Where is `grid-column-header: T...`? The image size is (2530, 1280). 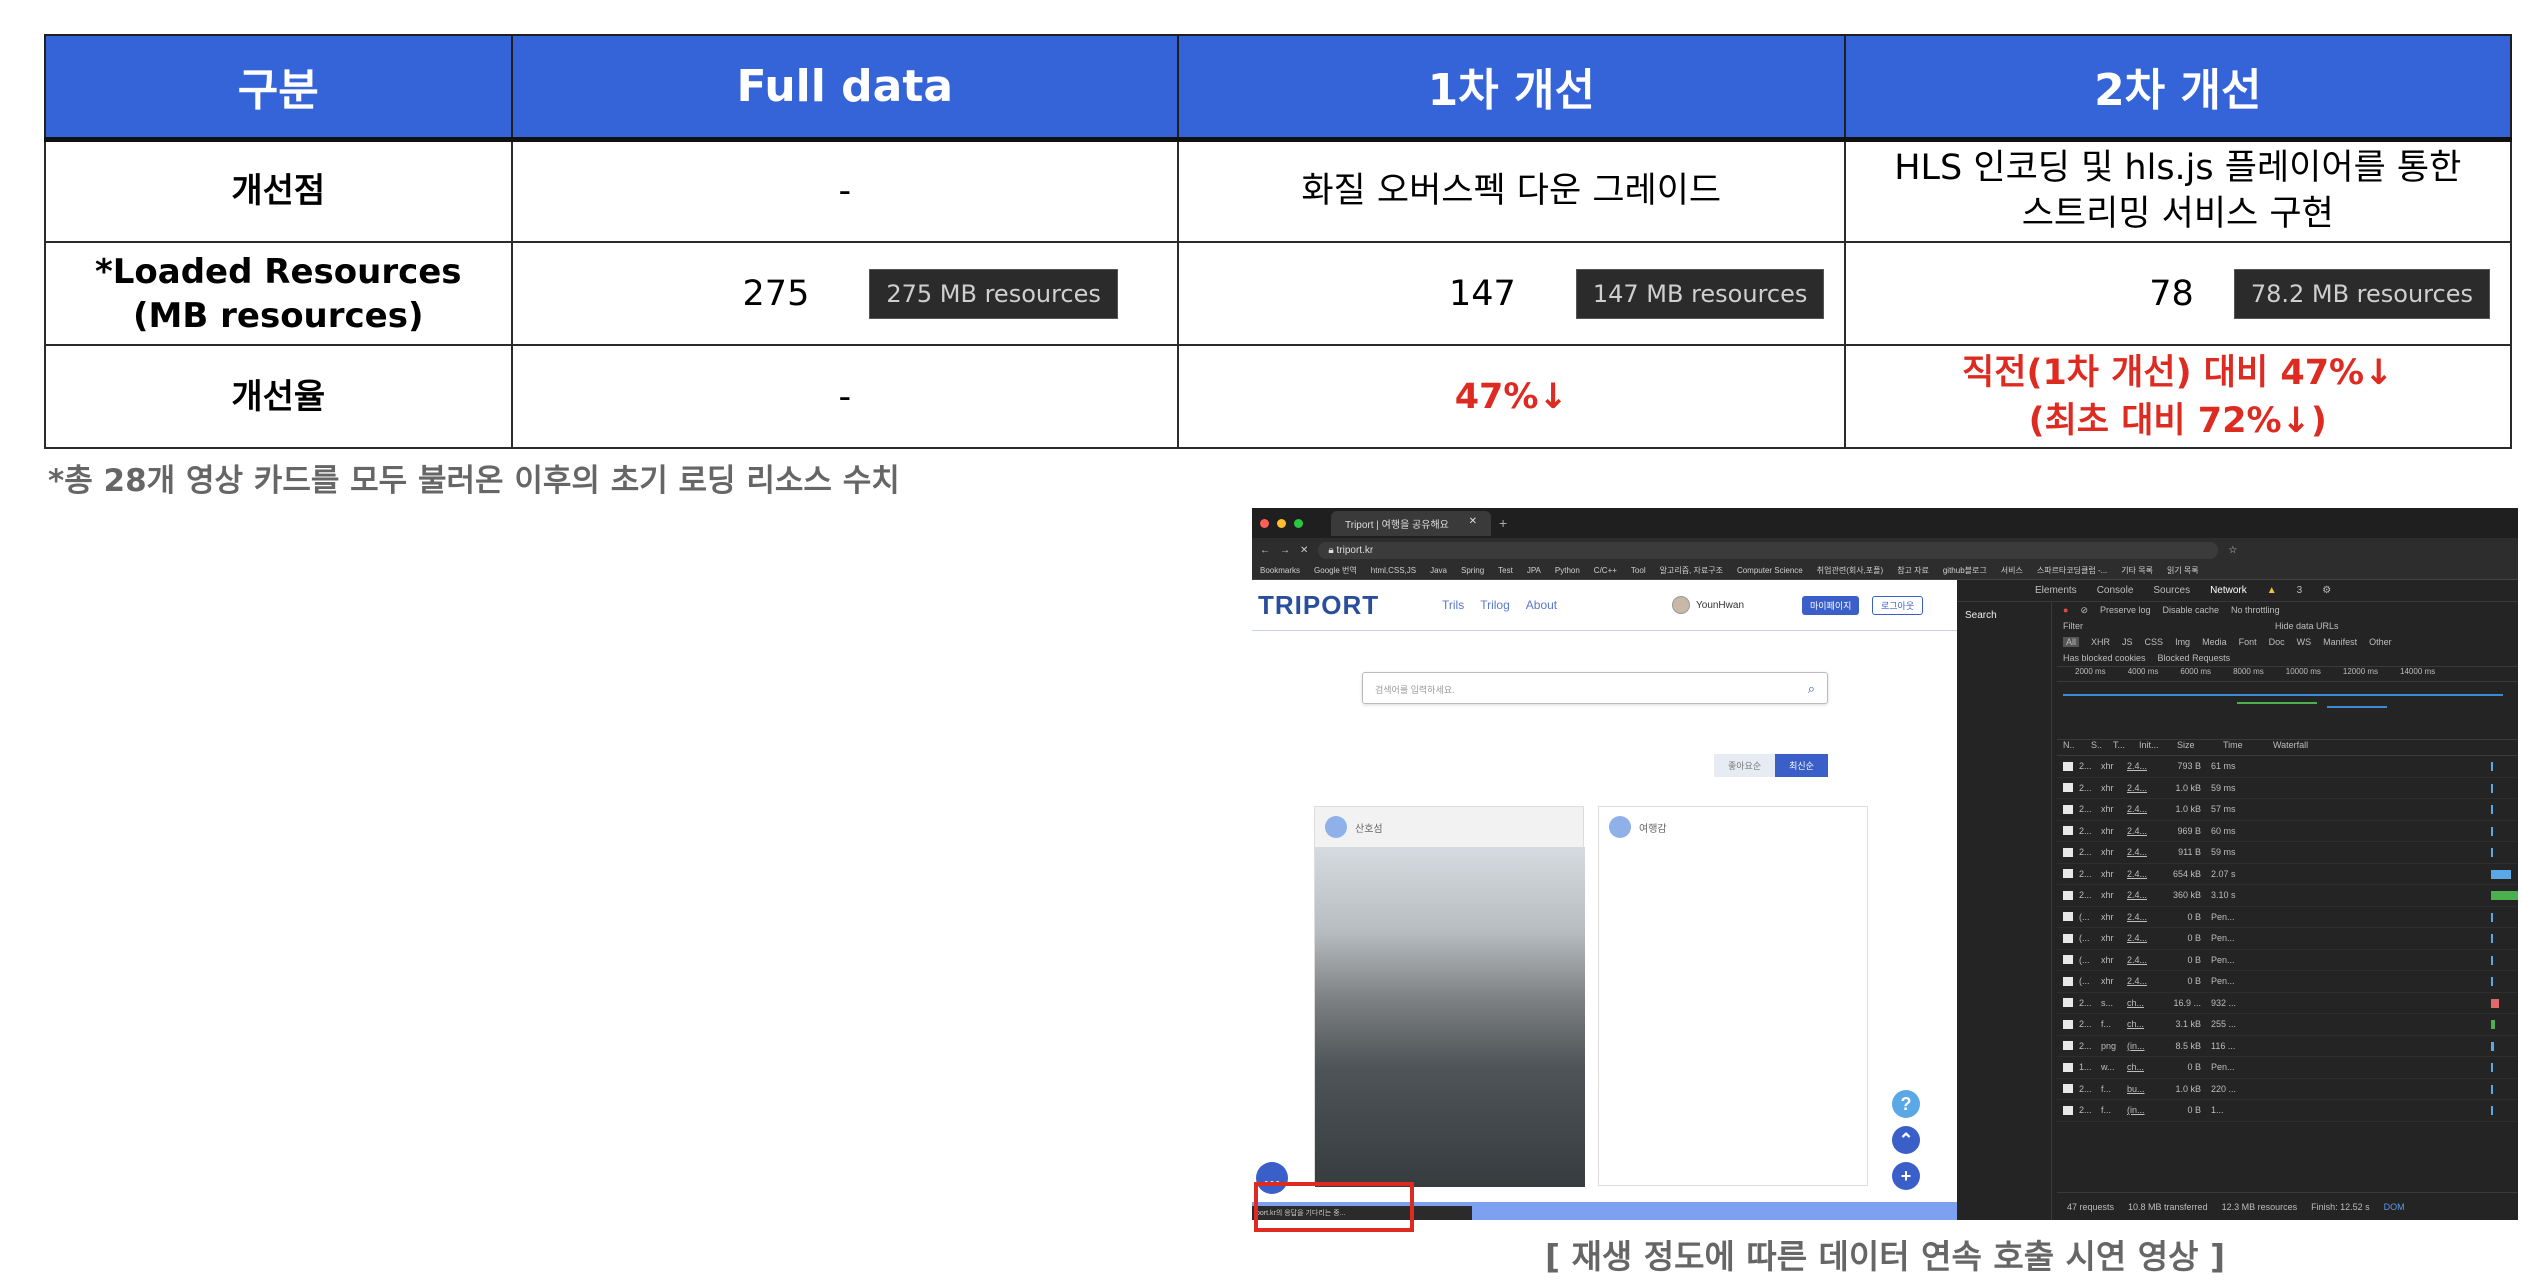
grid-column-header: T... is located at coordinates (2126, 747).